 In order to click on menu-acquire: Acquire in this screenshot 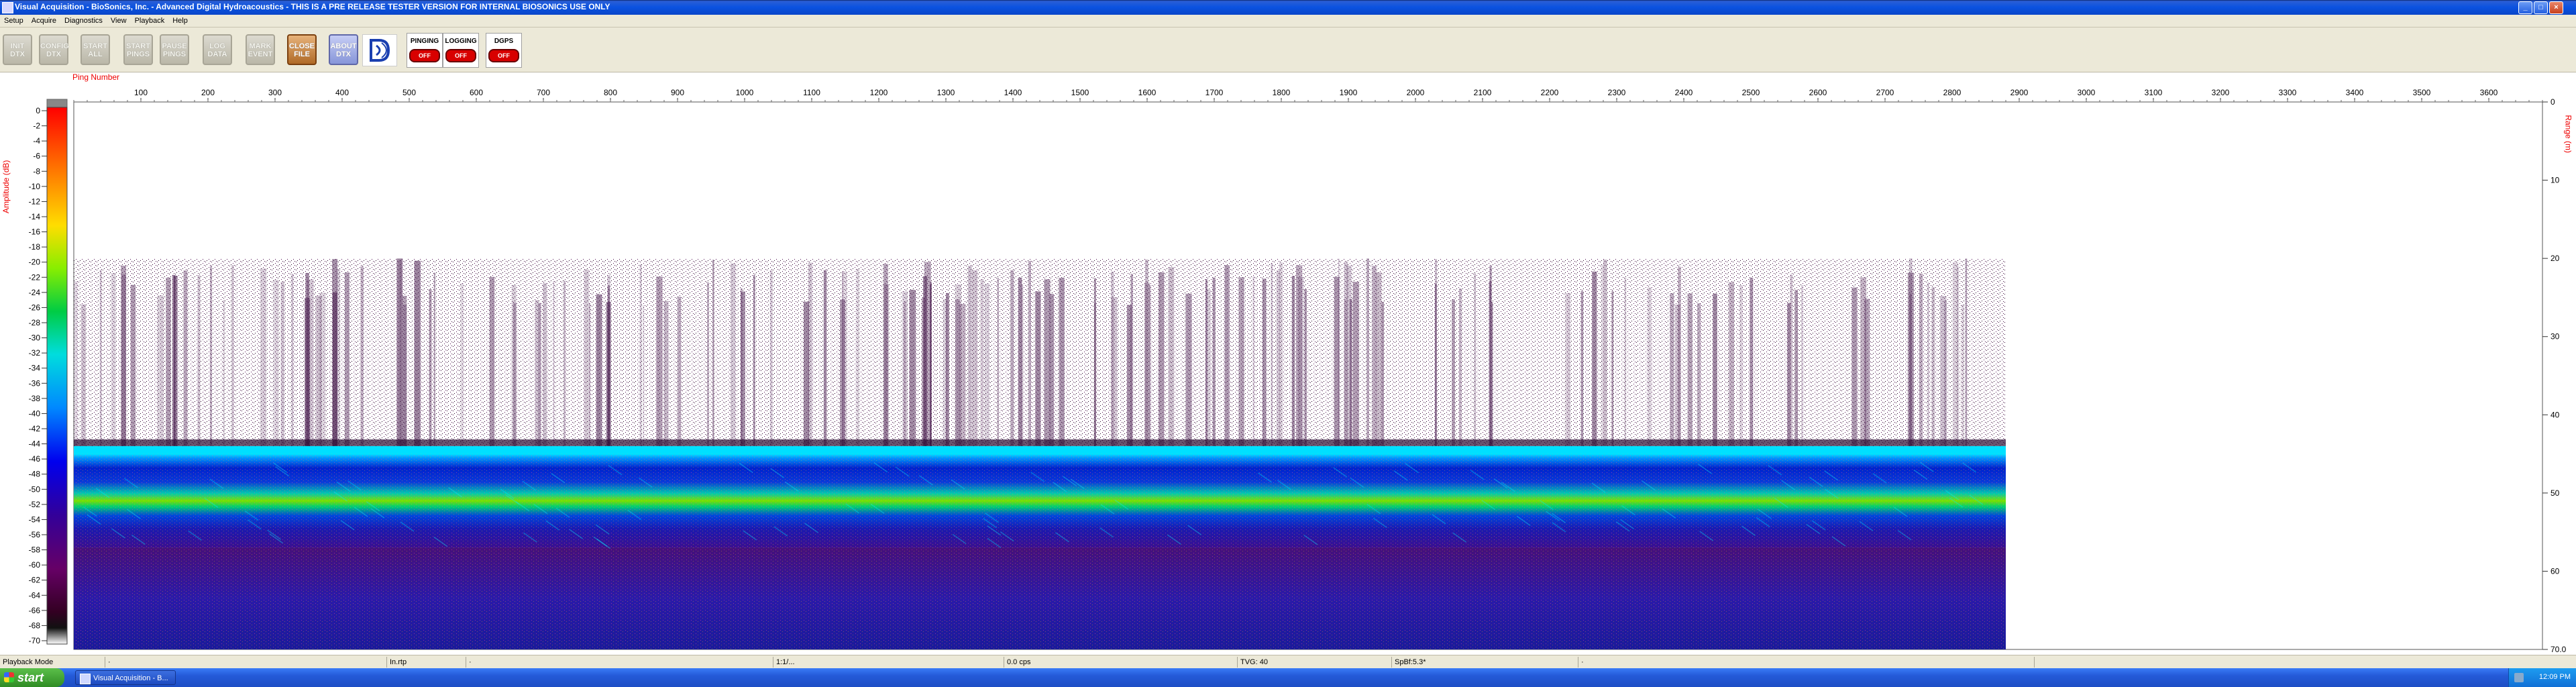, I will do `click(44, 20)`.